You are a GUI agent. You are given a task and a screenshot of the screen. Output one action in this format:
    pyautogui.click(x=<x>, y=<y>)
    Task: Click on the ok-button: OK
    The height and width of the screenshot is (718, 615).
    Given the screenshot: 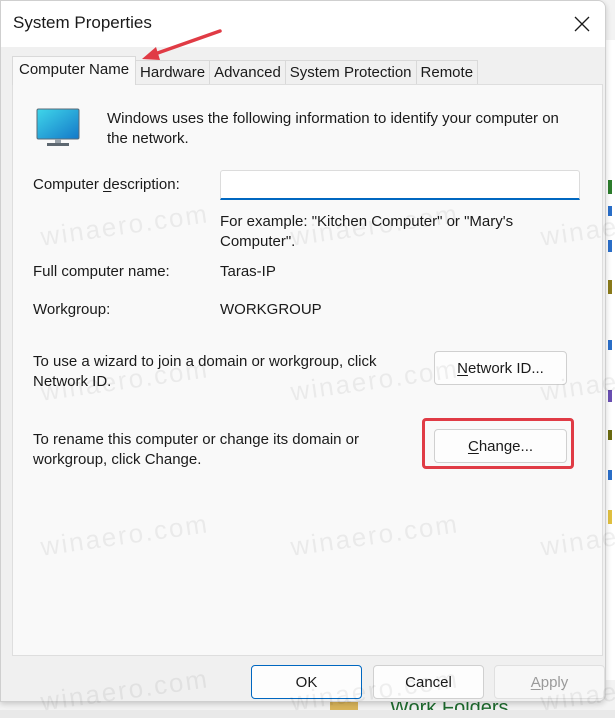 What is the action you would take?
    pyautogui.click(x=306, y=682)
    